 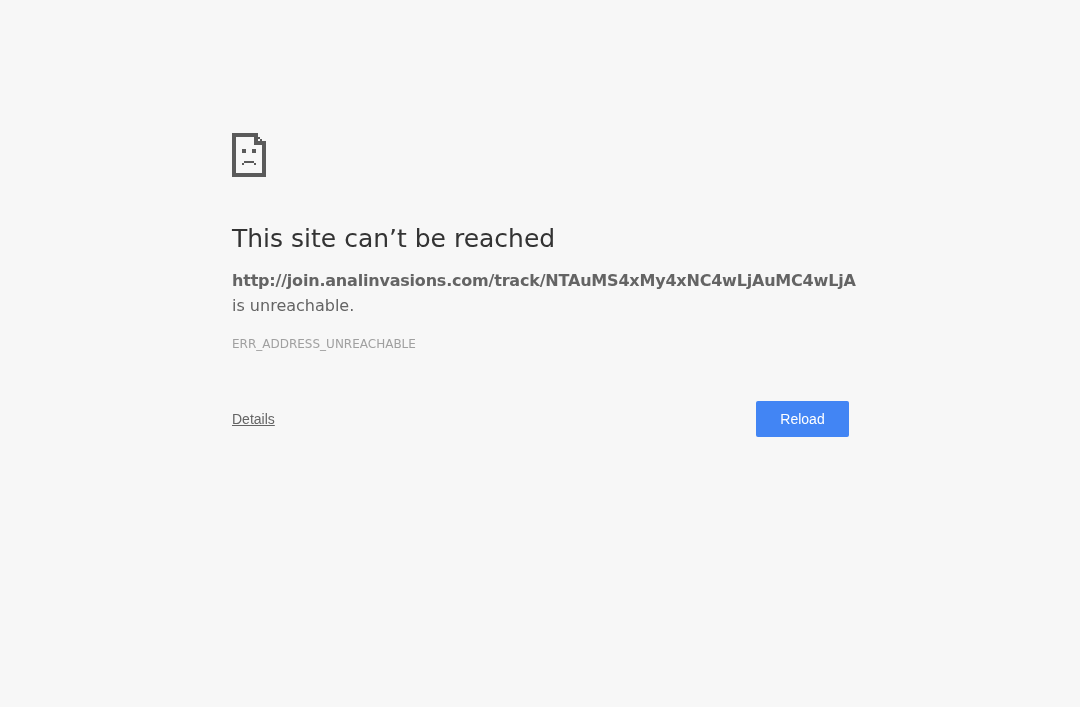 What do you see at coordinates (294, 306) in the screenshot?
I see `error-message: is unreachable.` at bounding box center [294, 306].